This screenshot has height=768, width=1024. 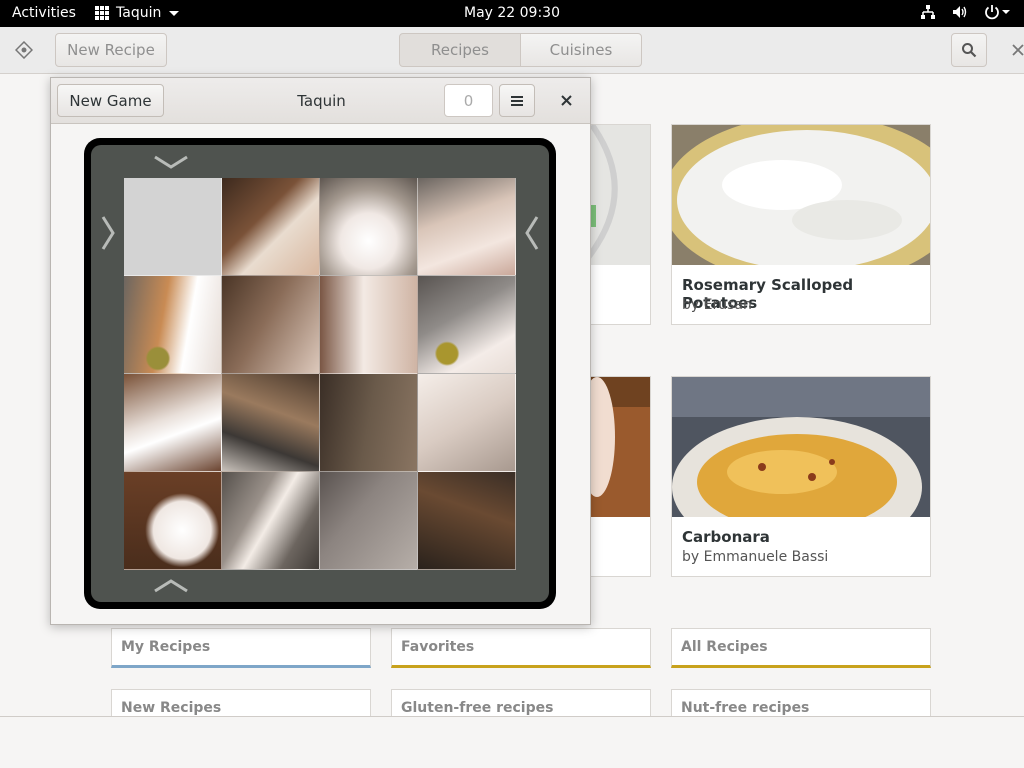 What do you see at coordinates (532, 233) in the screenshot?
I see `chevron-left-icon` at bounding box center [532, 233].